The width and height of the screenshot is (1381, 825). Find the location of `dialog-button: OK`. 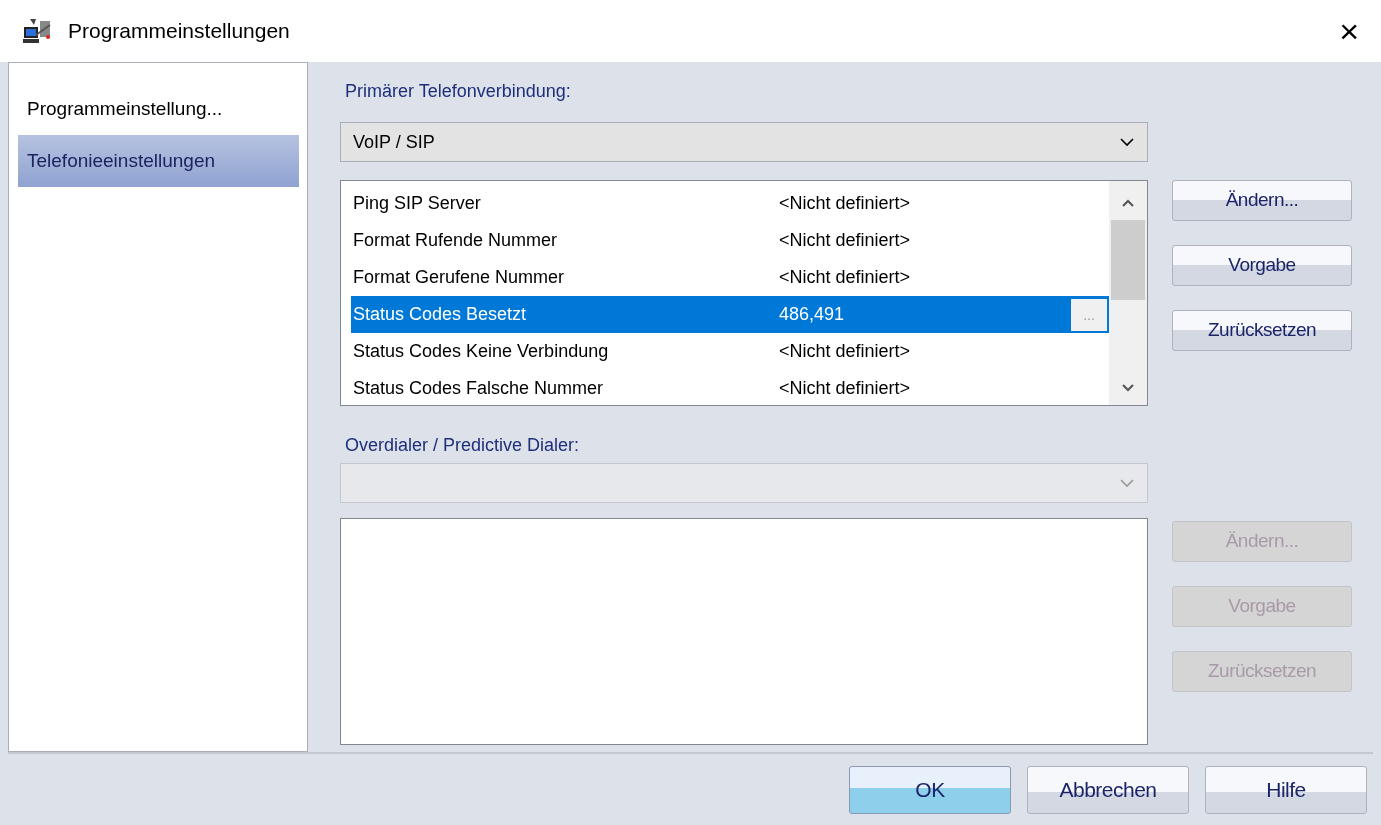

dialog-button: OK is located at coordinates (930, 789).